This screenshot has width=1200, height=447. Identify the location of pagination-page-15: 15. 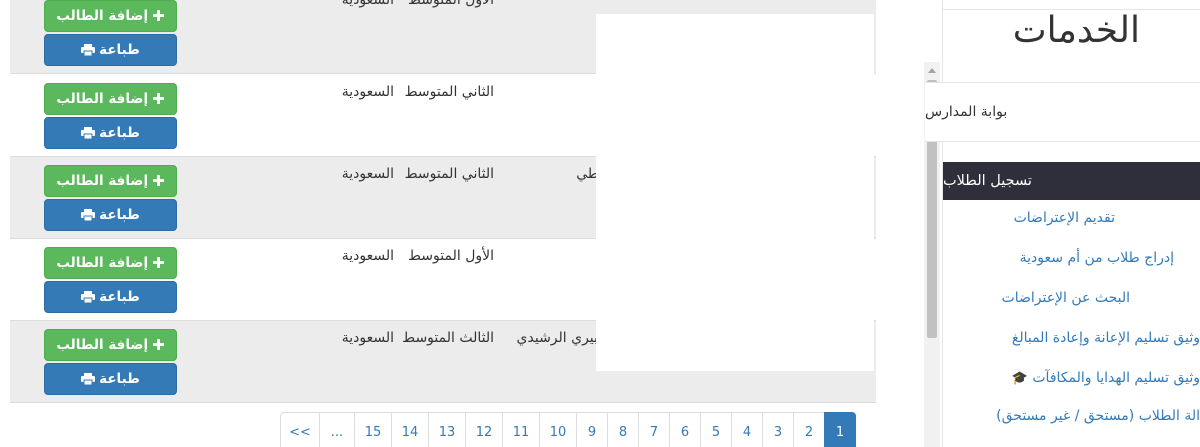
(373, 429).